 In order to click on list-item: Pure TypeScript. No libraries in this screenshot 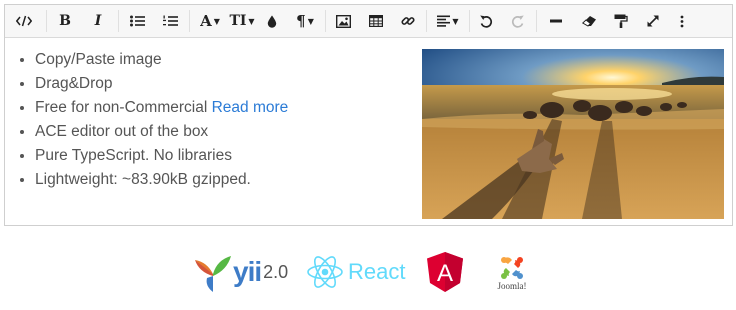, I will do `click(161, 156)`.